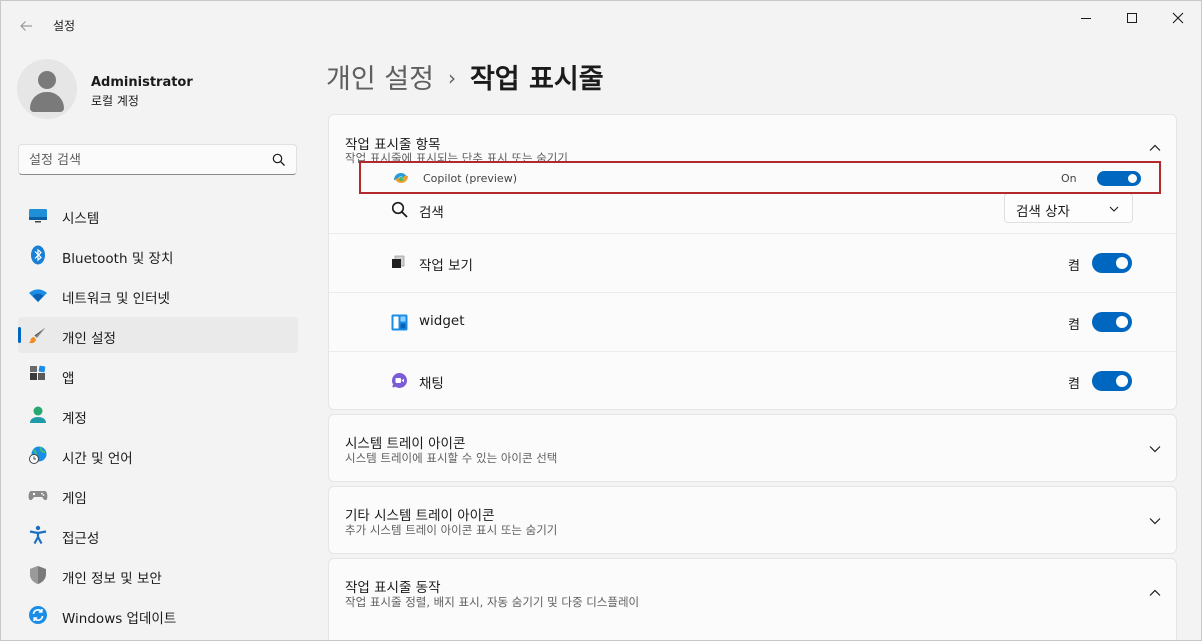  I want to click on close-button, so click(1178, 18).